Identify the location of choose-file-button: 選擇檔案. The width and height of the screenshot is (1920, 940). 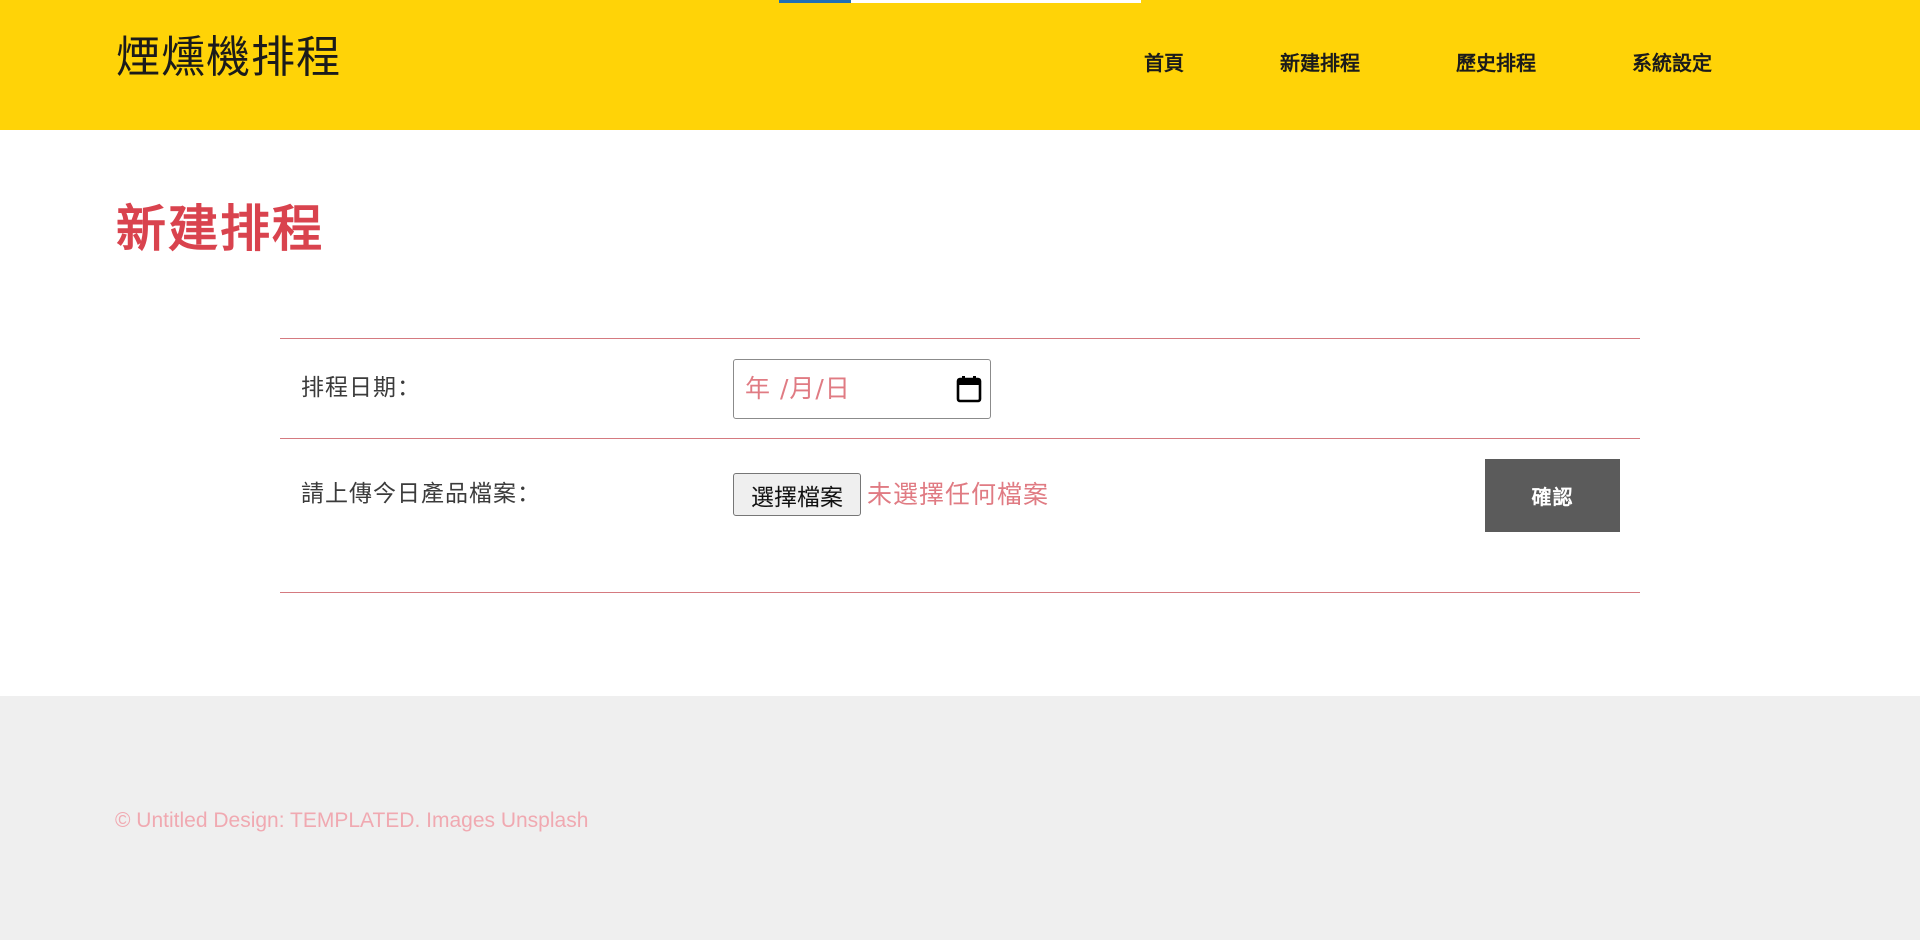
(797, 494).